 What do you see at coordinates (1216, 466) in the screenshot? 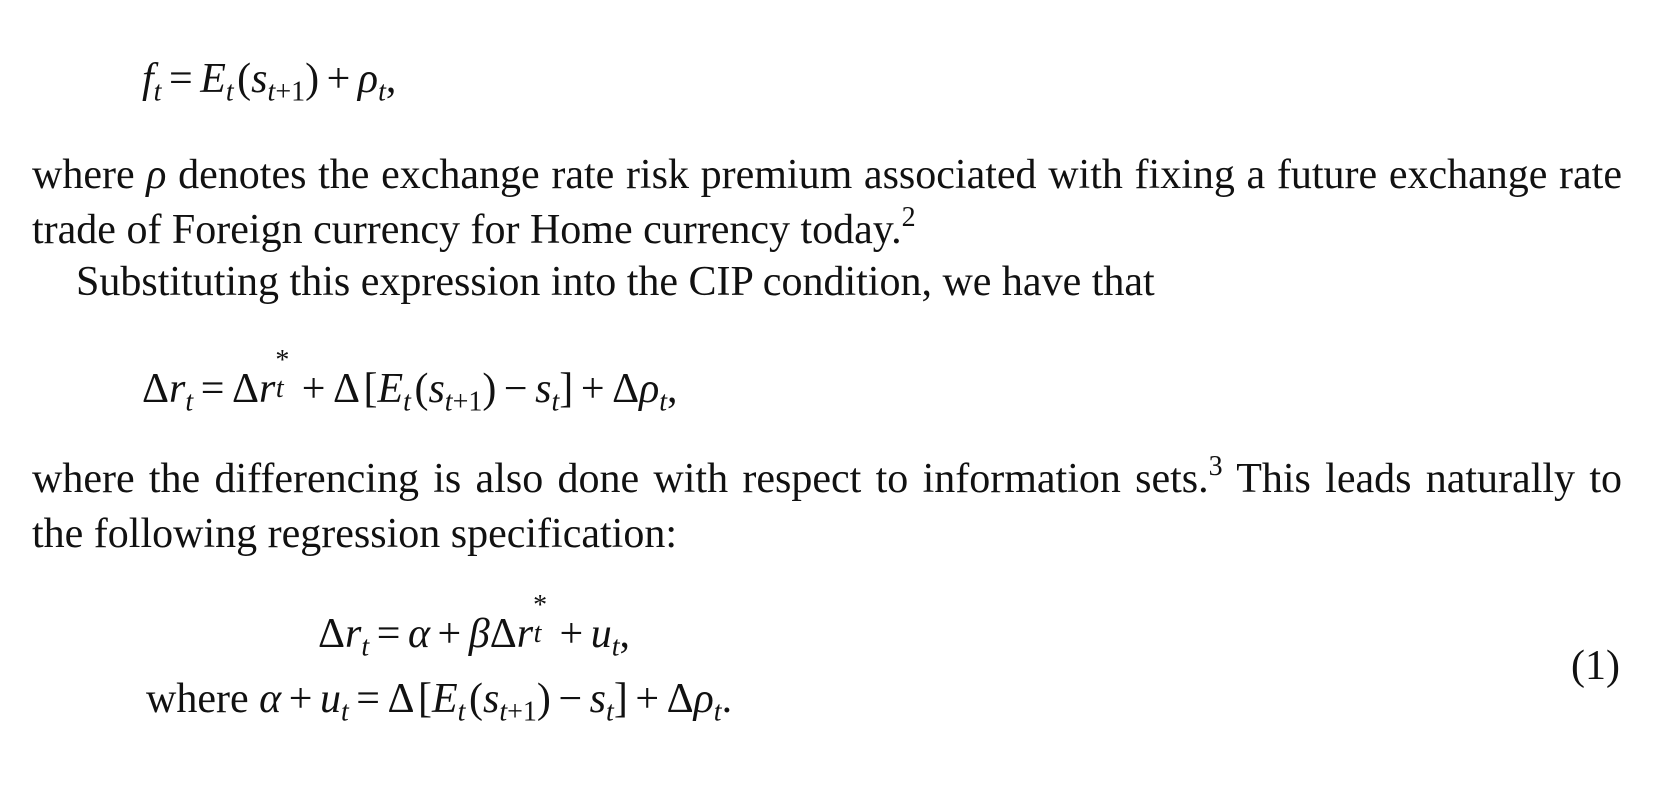
I see `footnote-marker: 3` at bounding box center [1216, 466].